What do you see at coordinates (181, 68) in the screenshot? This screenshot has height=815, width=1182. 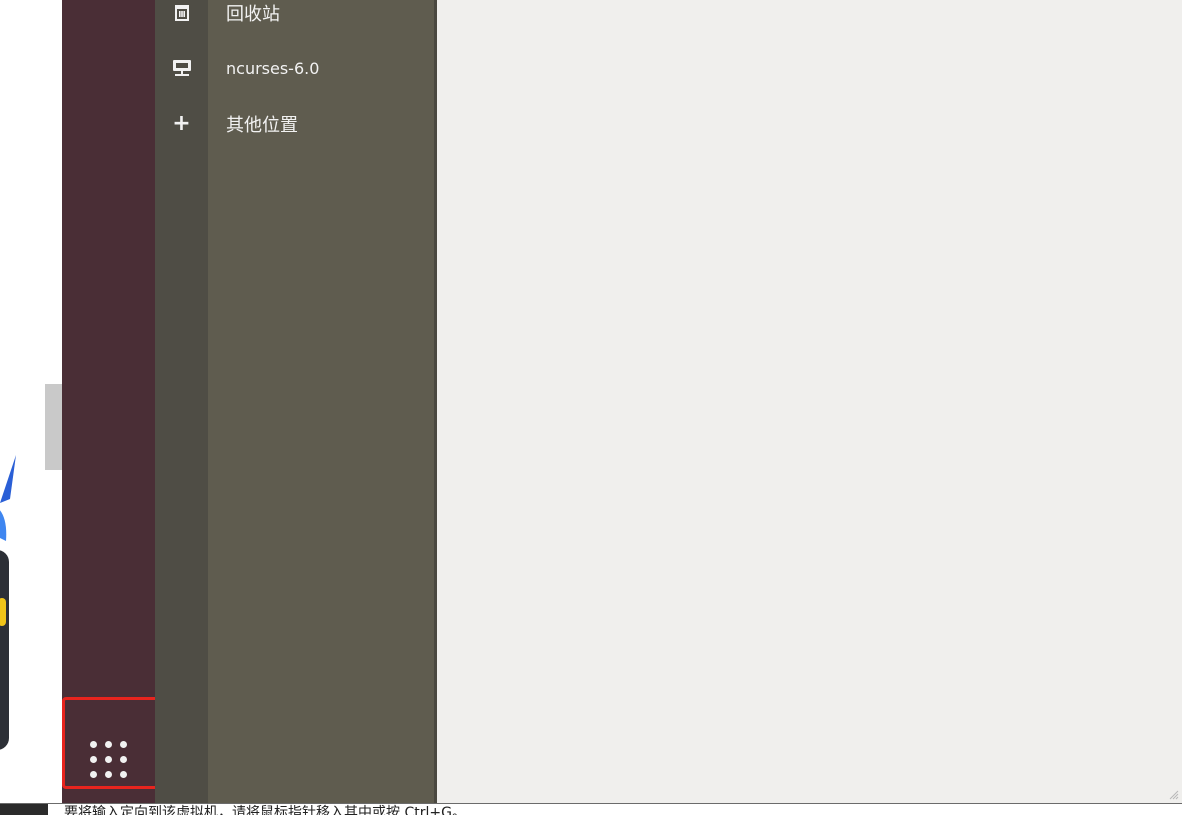 I see `network-drive-icon` at bounding box center [181, 68].